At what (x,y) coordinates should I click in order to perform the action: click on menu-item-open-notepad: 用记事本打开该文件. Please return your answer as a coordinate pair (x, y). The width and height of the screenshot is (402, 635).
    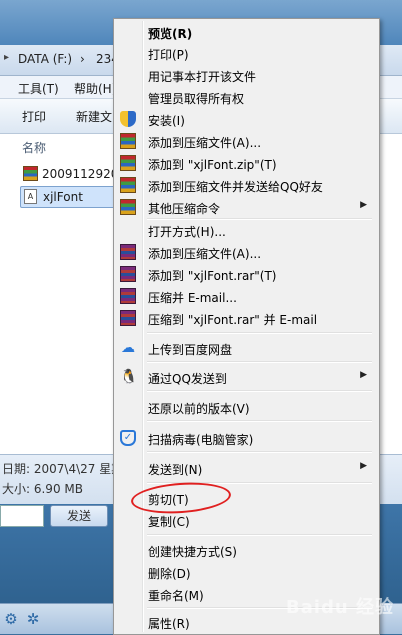
    Looking at the image, I should click on (245, 75).